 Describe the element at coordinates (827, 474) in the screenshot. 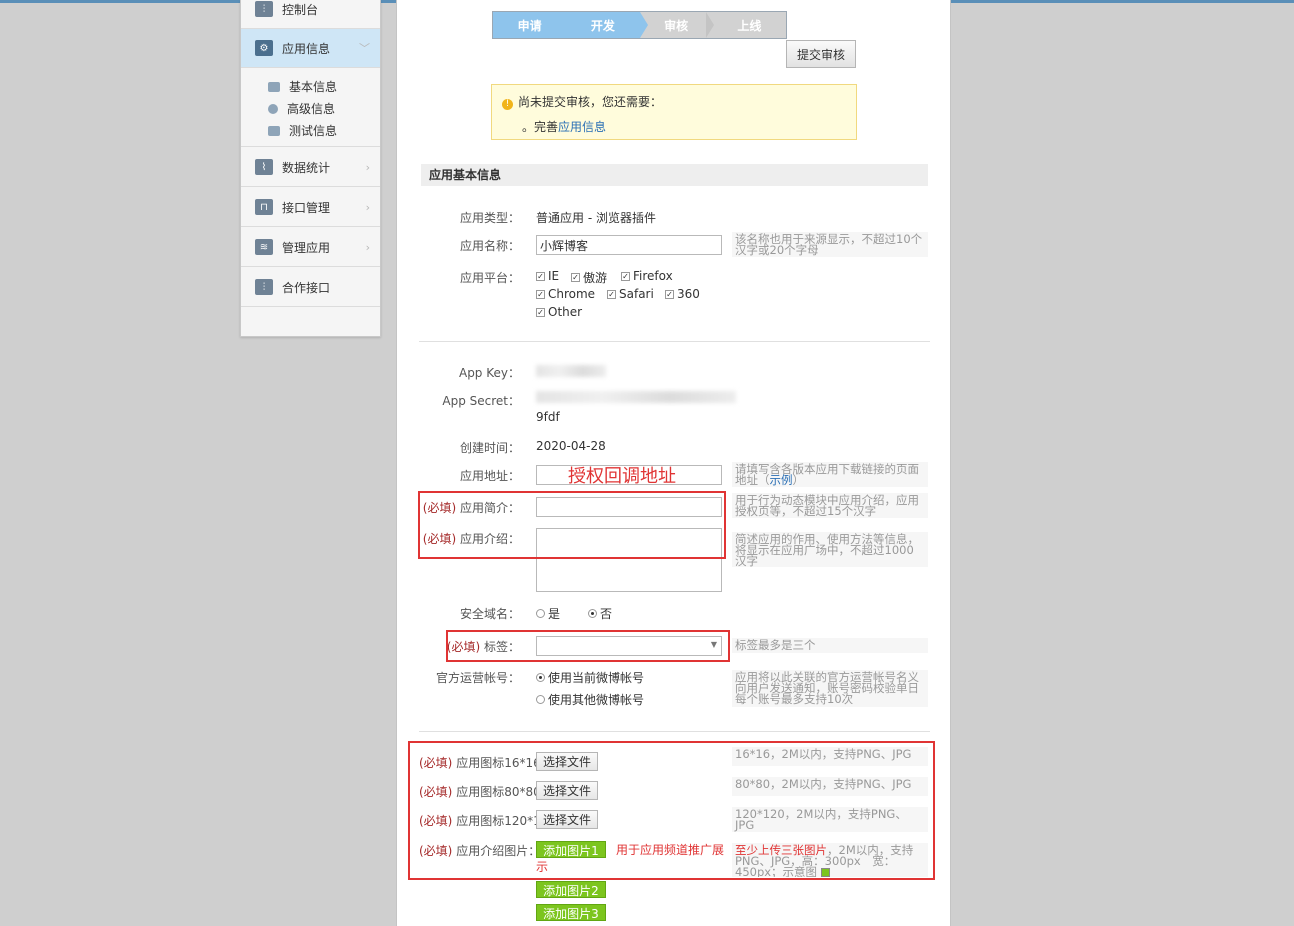

I see `hint-text: 请填写含各版本应用下载链接的页面地址（` at that location.